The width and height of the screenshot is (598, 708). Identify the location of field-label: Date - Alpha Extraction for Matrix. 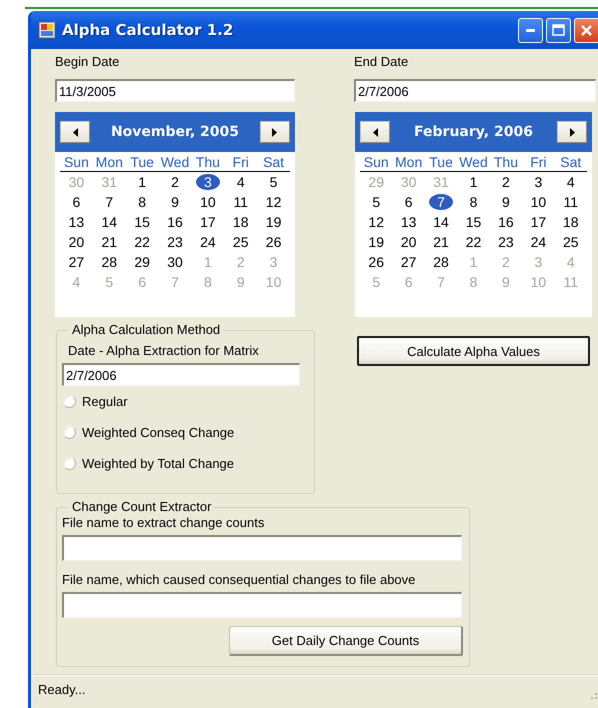
(164, 351).